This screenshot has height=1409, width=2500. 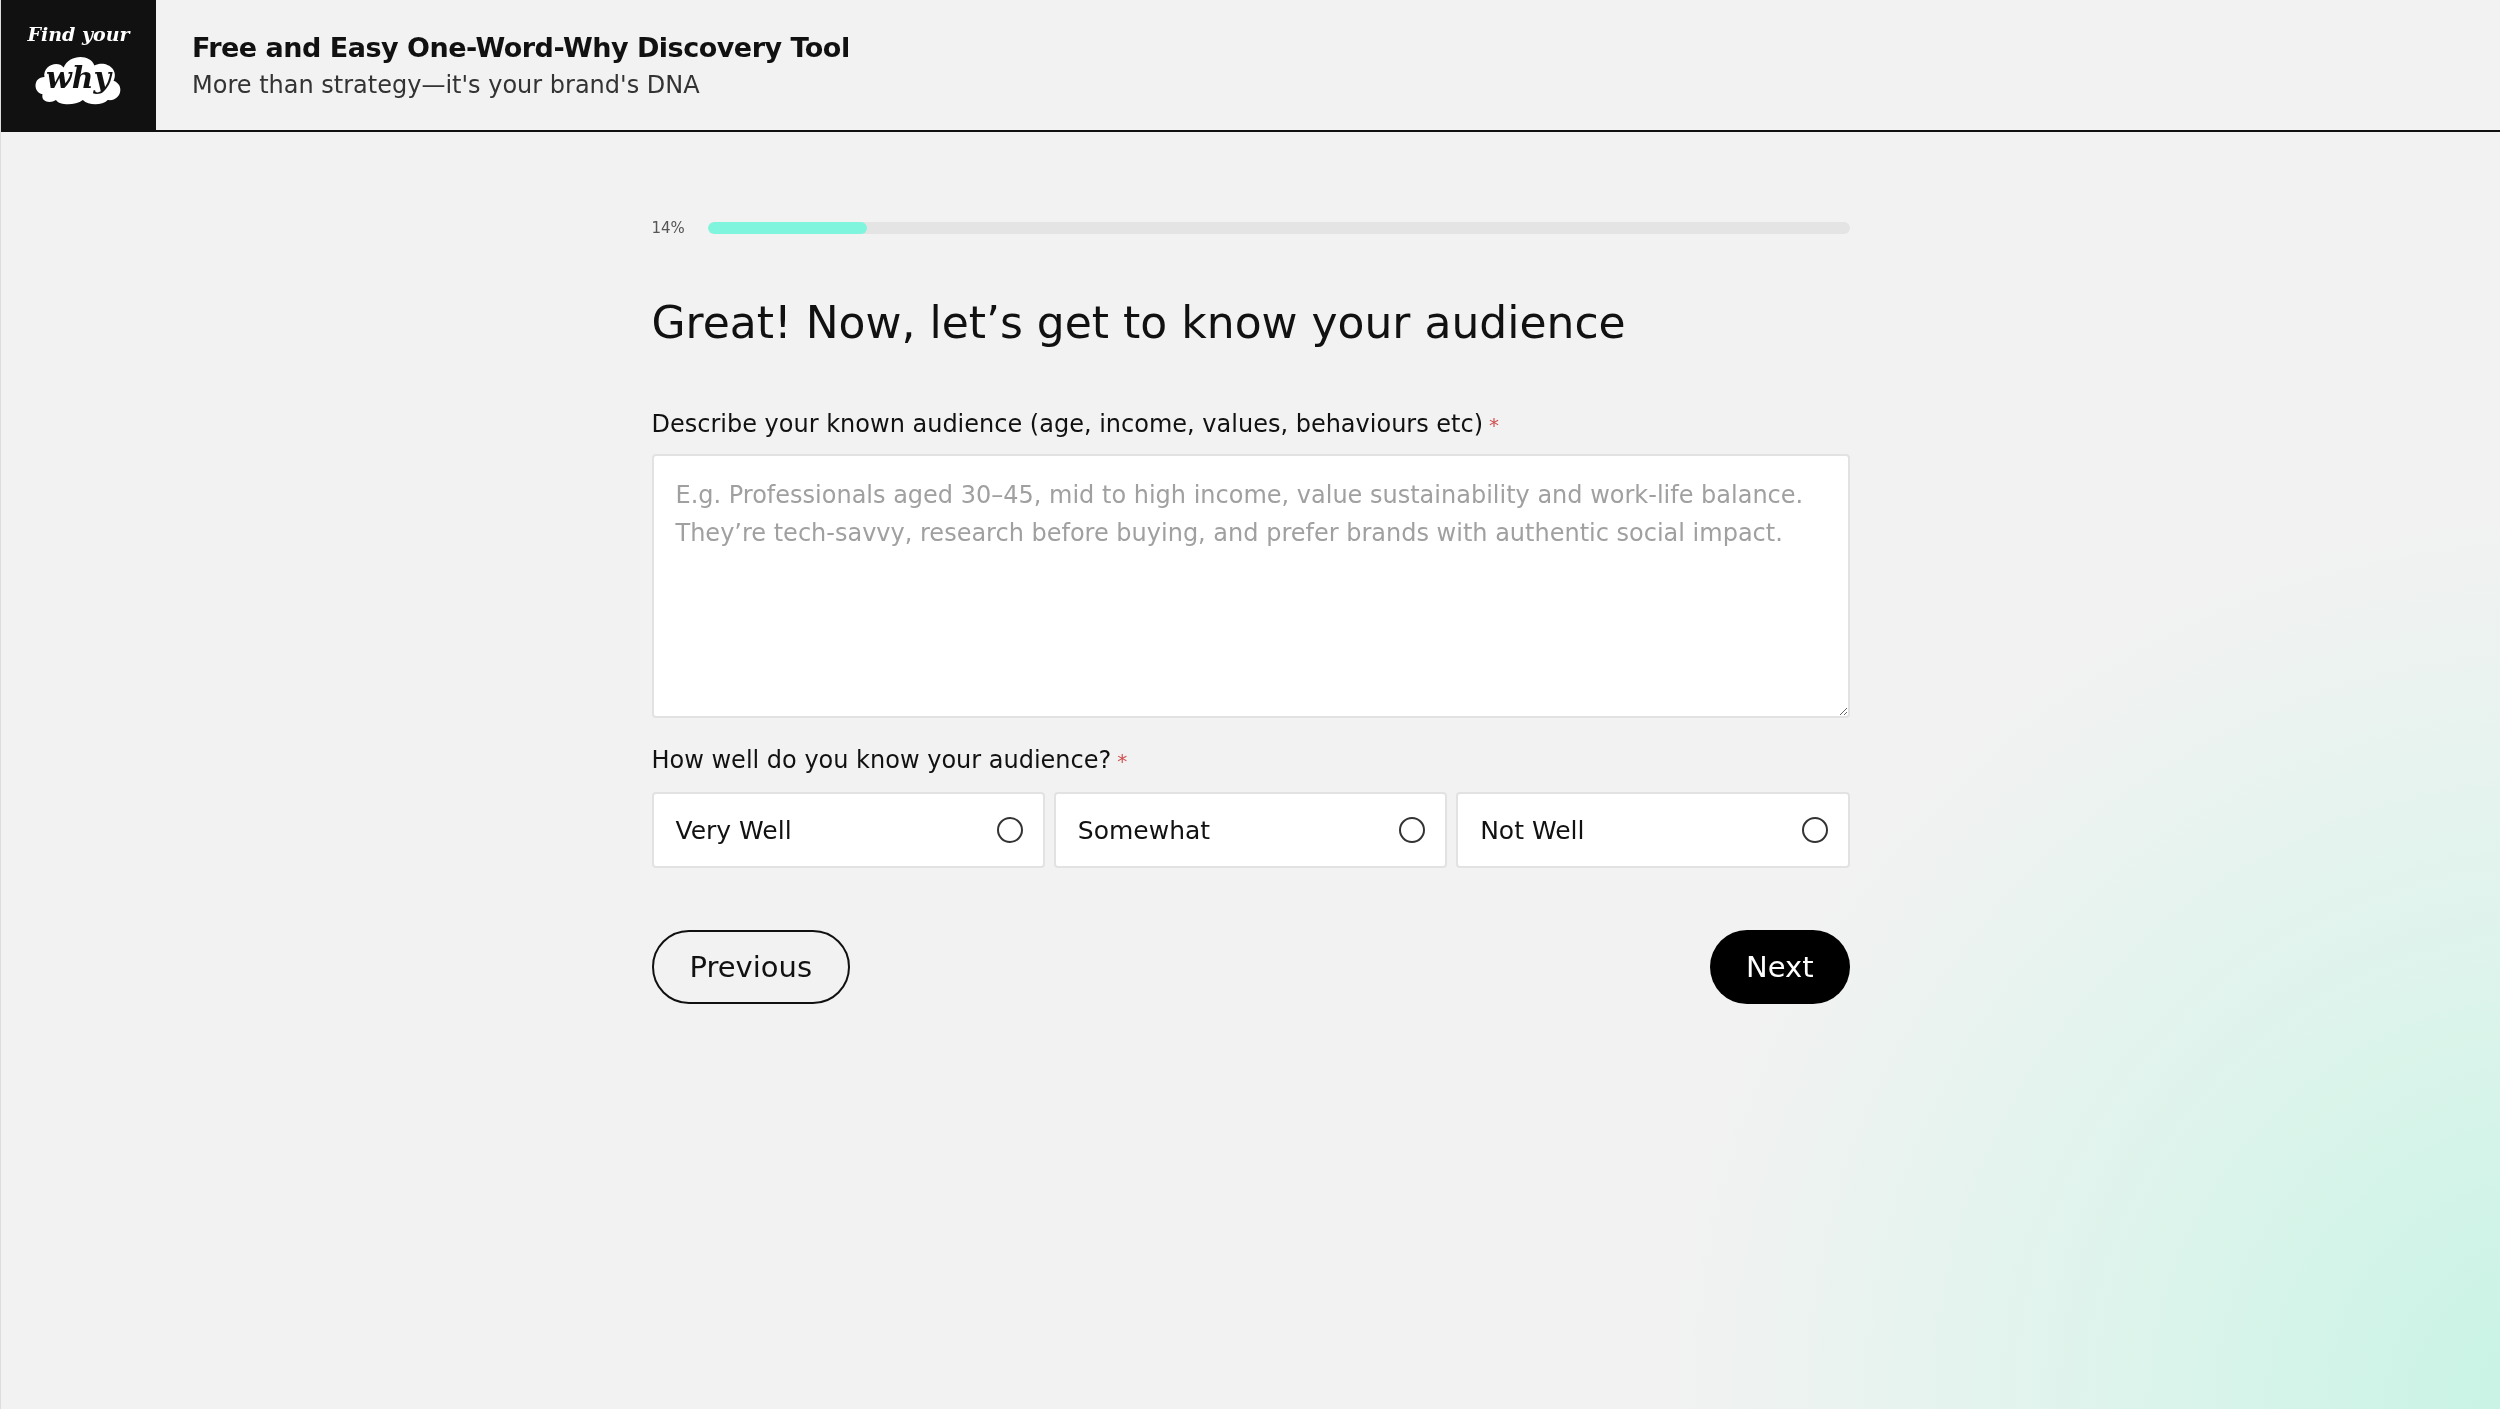 I want to click on site-title: Free and Easy One-Word-Why Discovery Tool, so click(x=521, y=47).